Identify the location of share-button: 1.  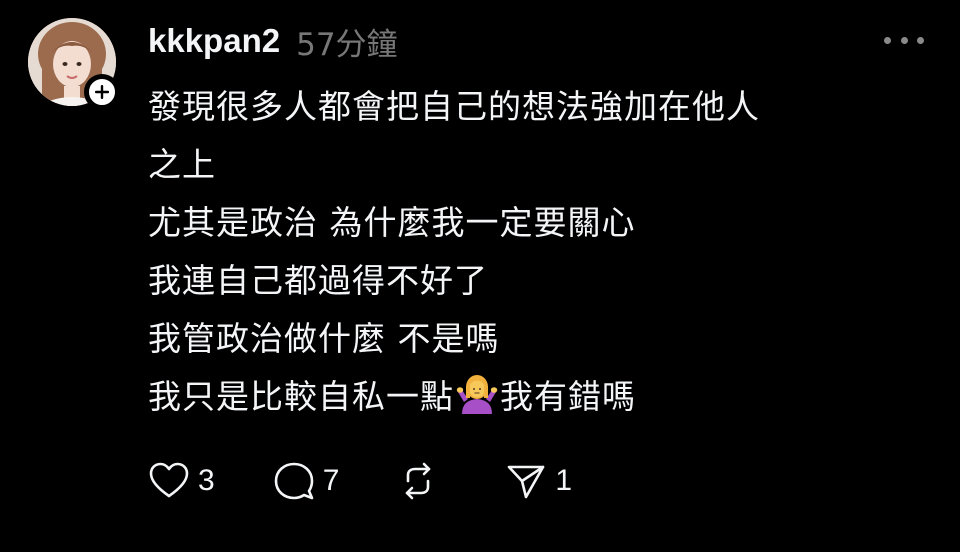
(538, 481).